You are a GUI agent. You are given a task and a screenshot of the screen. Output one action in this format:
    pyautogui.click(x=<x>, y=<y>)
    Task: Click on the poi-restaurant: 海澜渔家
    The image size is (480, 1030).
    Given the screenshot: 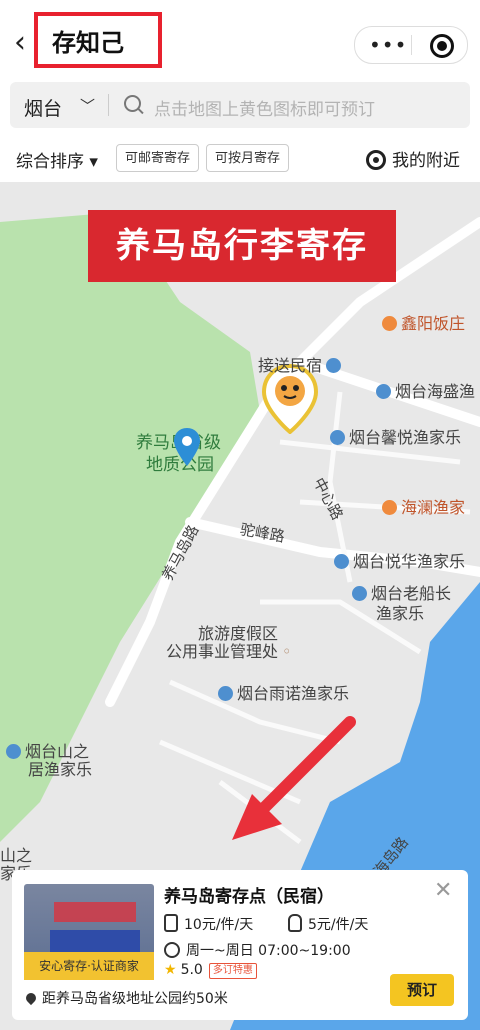 What is the action you would take?
    pyautogui.click(x=423, y=506)
    